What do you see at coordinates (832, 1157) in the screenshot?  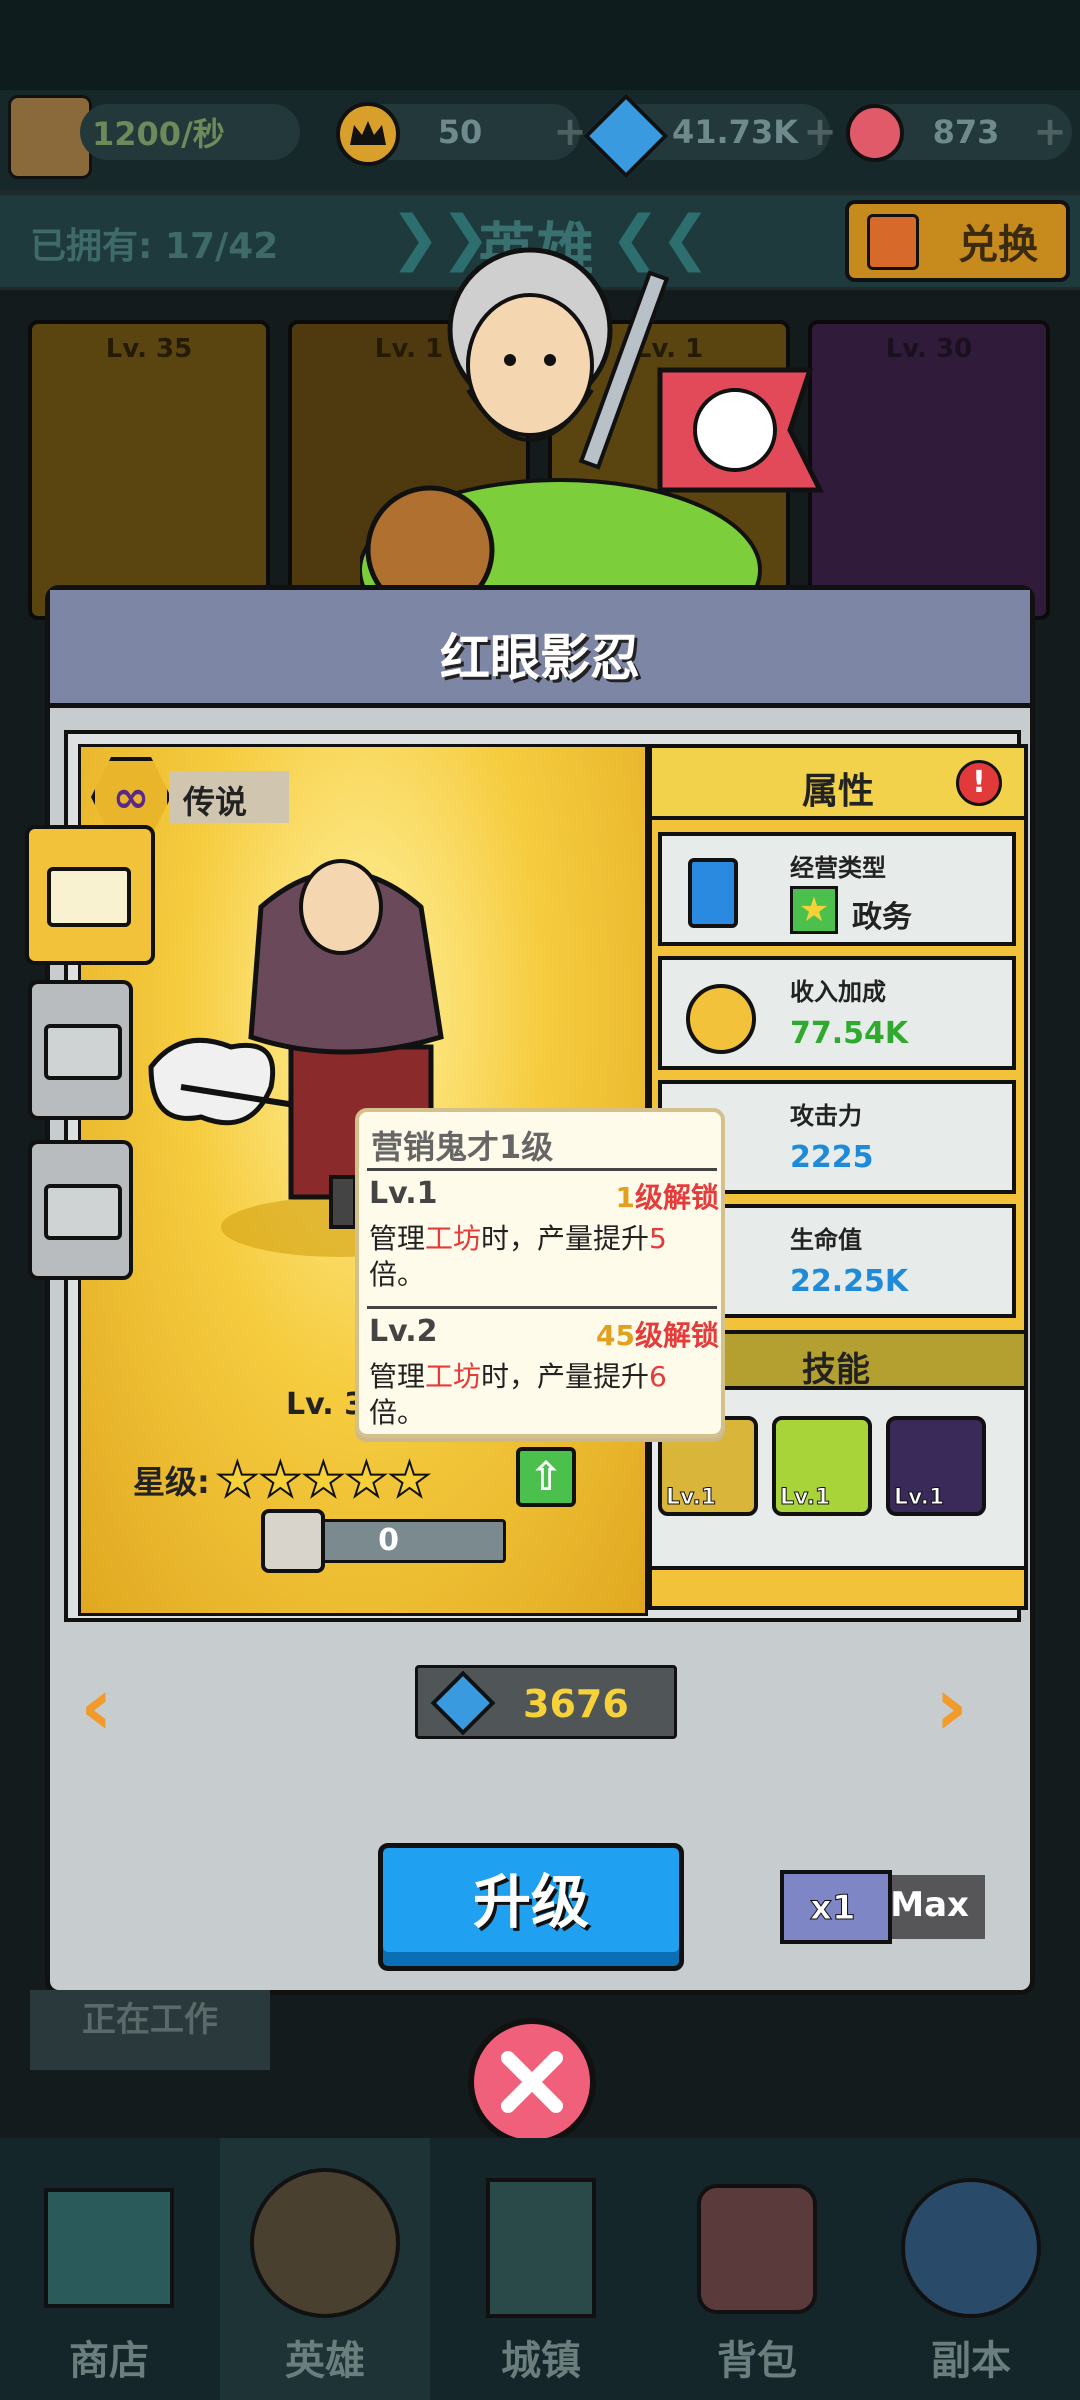 I see `attr-value: 2225` at bounding box center [832, 1157].